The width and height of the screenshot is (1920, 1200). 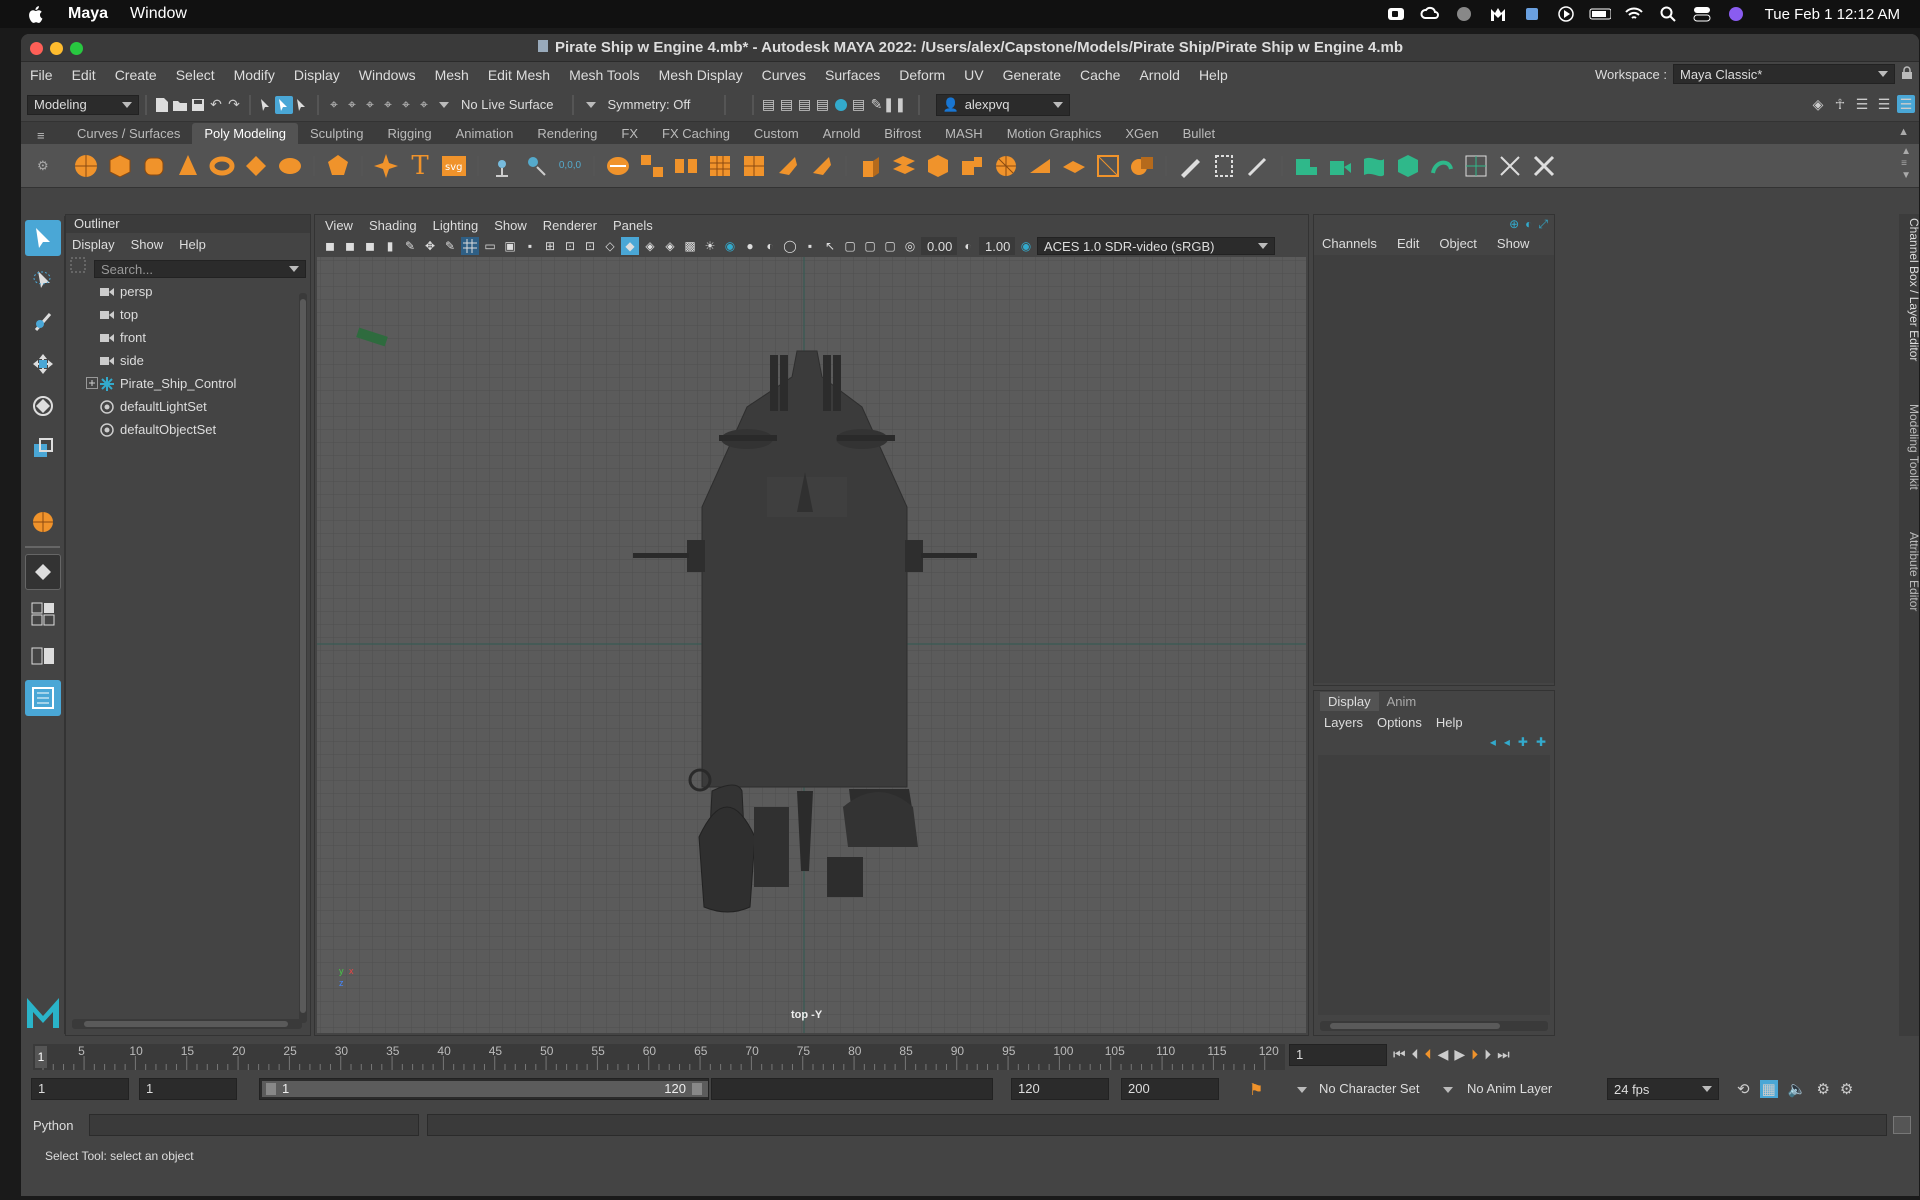 I want to click on exposure-icon: ◎, so click(x=910, y=246).